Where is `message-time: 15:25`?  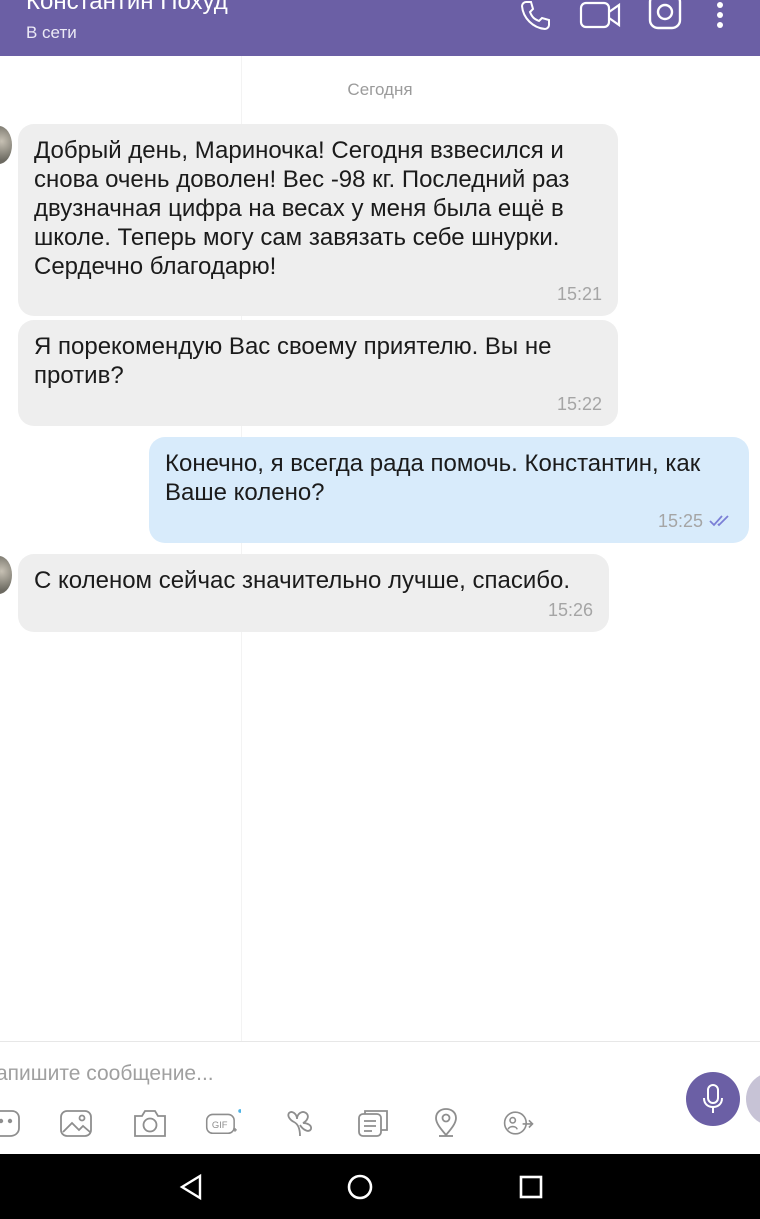
message-time: 15:25 is located at coordinates (695, 521).